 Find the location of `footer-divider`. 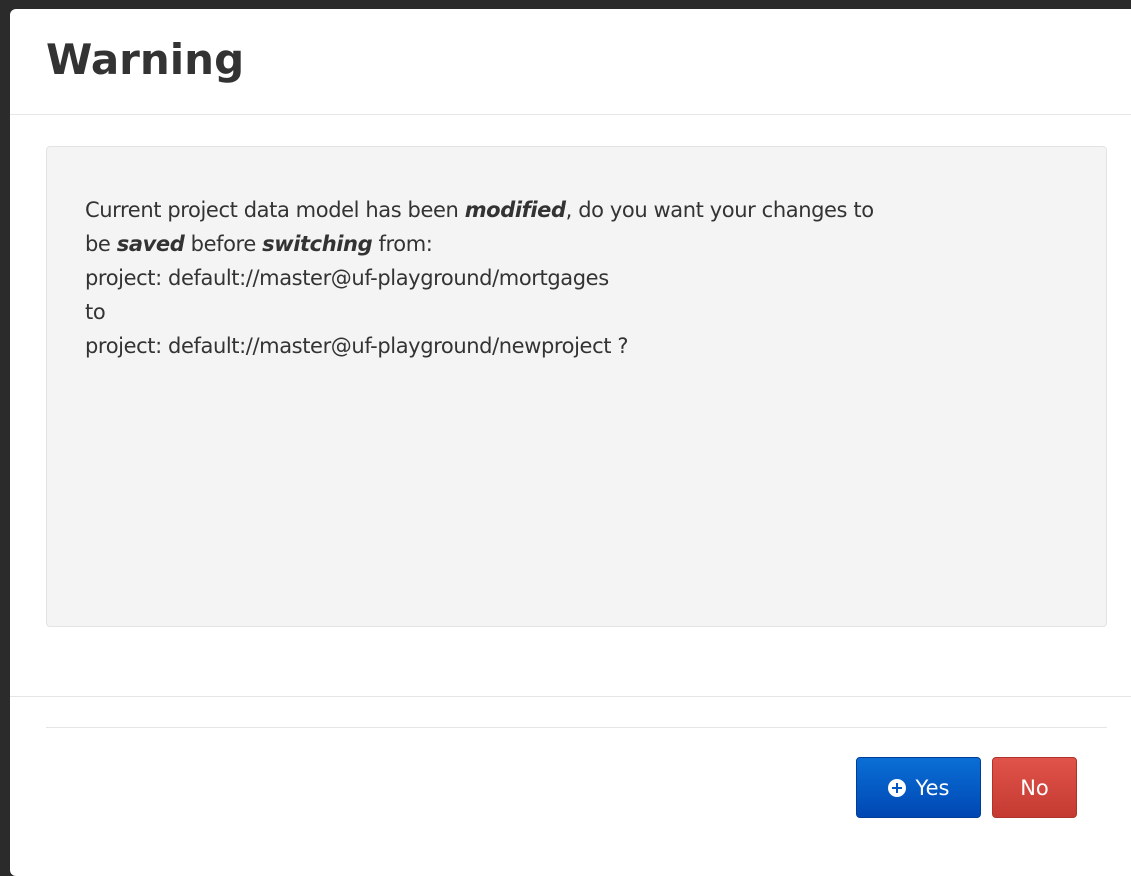

footer-divider is located at coordinates (570, 696).